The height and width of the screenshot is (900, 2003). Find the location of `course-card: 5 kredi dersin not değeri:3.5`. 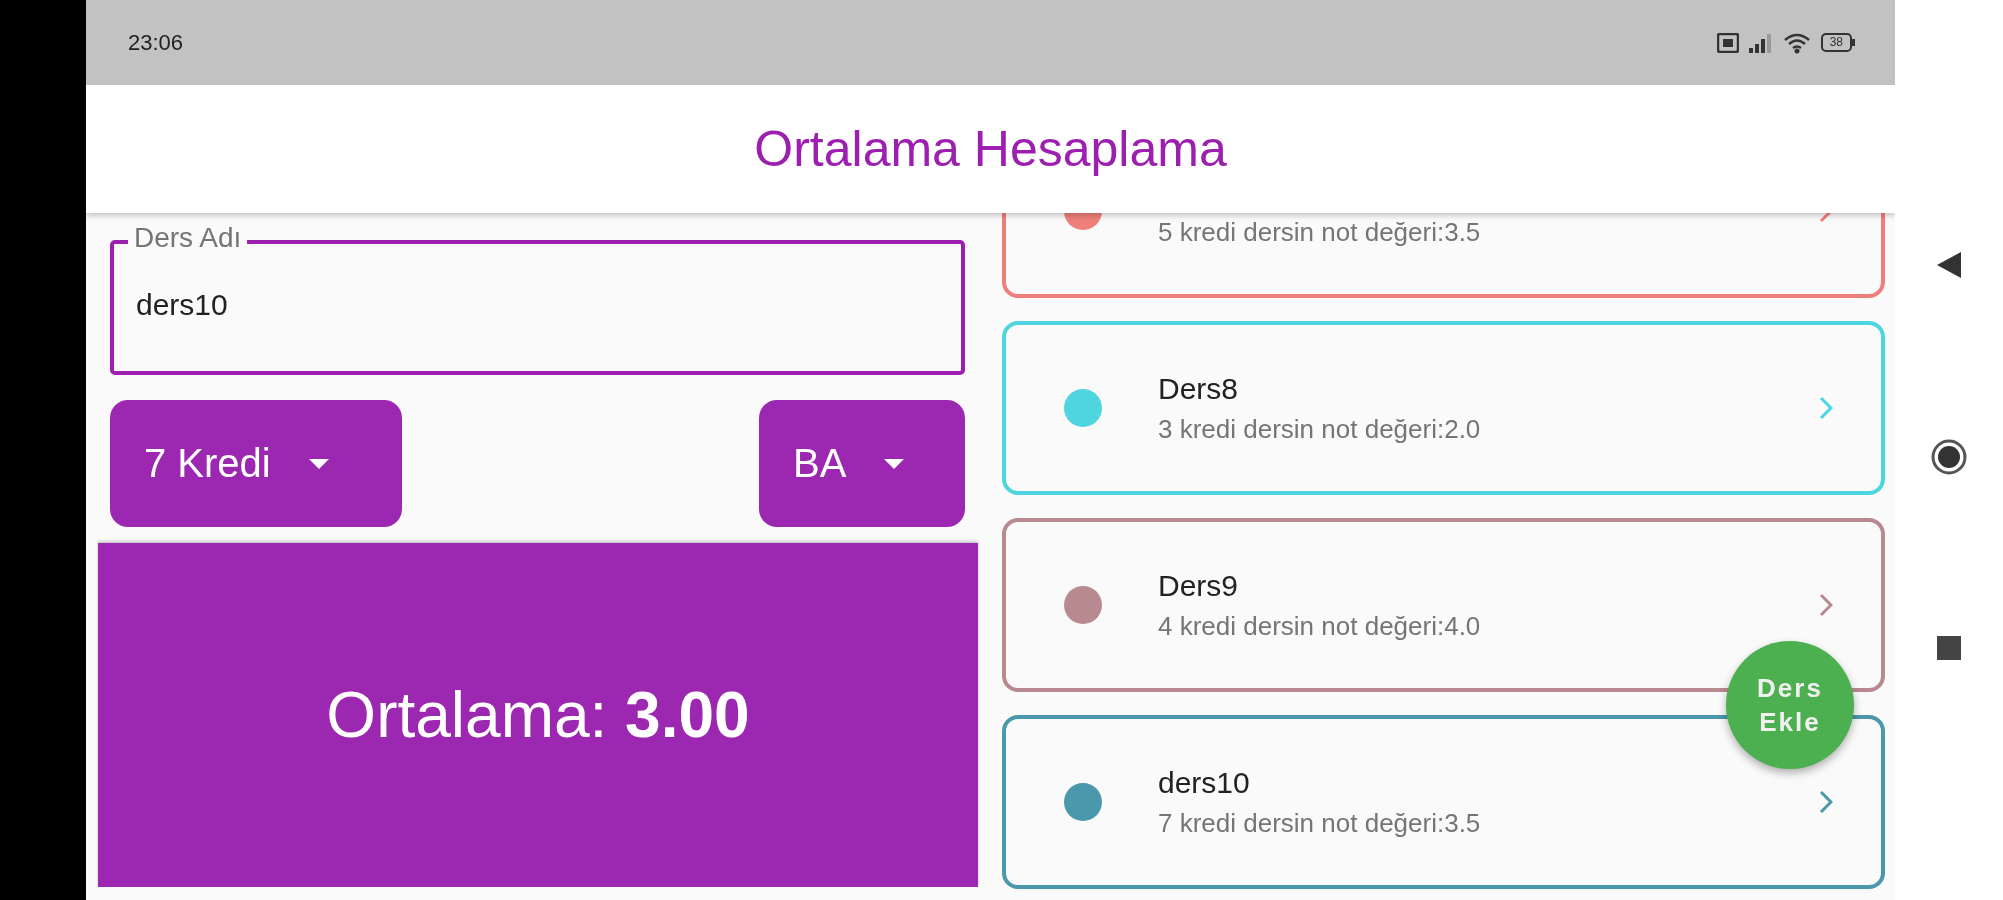

course-card: 5 kredi dersin not değeri:3.5 is located at coordinates (1443, 255).